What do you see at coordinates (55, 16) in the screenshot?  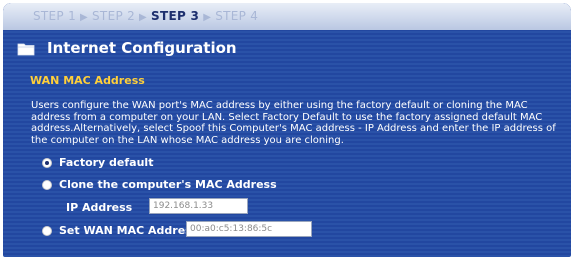 I see `step-1: STEP 1` at bounding box center [55, 16].